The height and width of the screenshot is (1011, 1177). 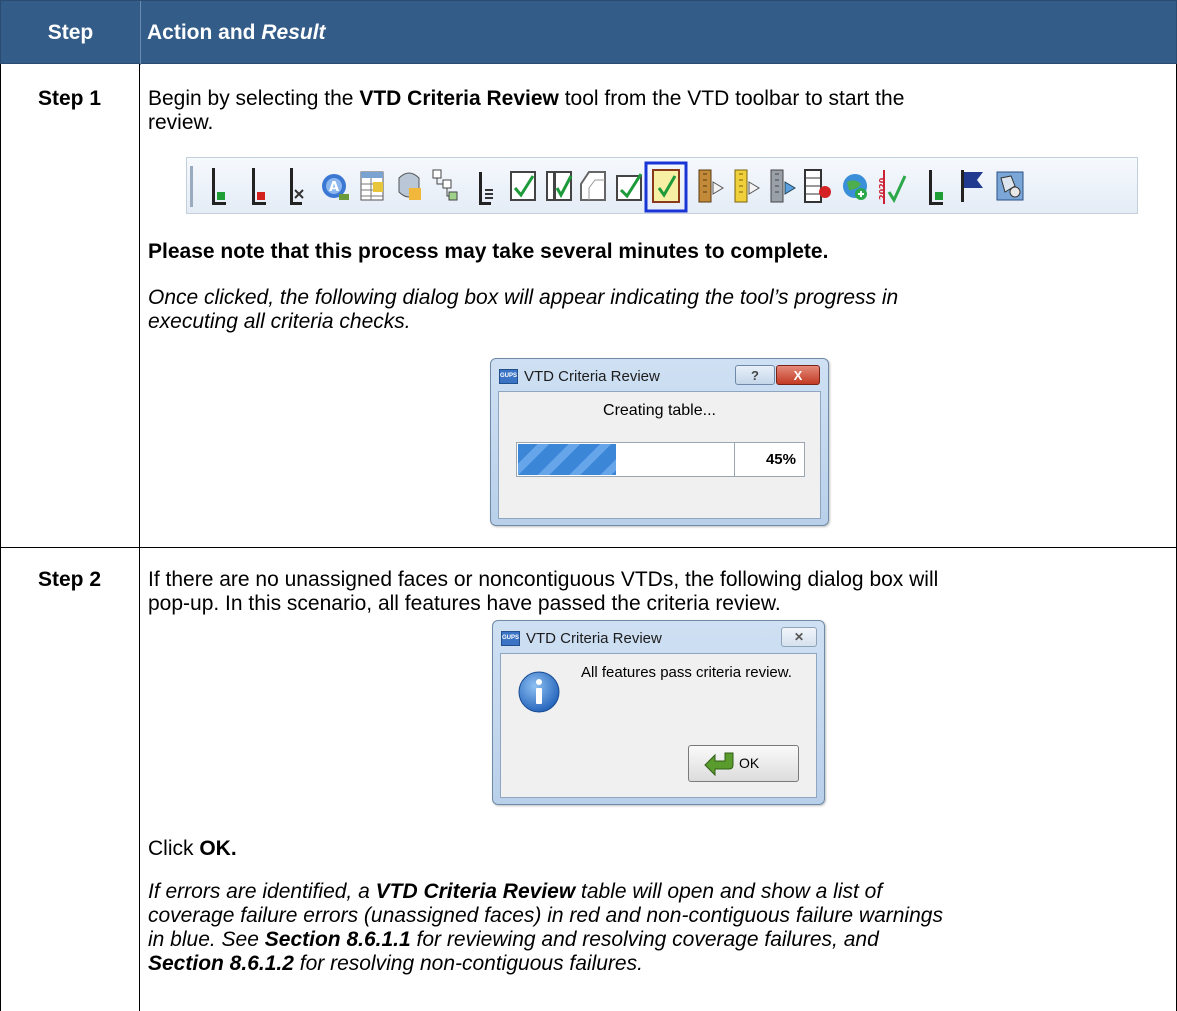 What do you see at coordinates (468, 963) in the screenshot?
I see `err-line-4b: for resolving non-contiguous failures.` at bounding box center [468, 963].